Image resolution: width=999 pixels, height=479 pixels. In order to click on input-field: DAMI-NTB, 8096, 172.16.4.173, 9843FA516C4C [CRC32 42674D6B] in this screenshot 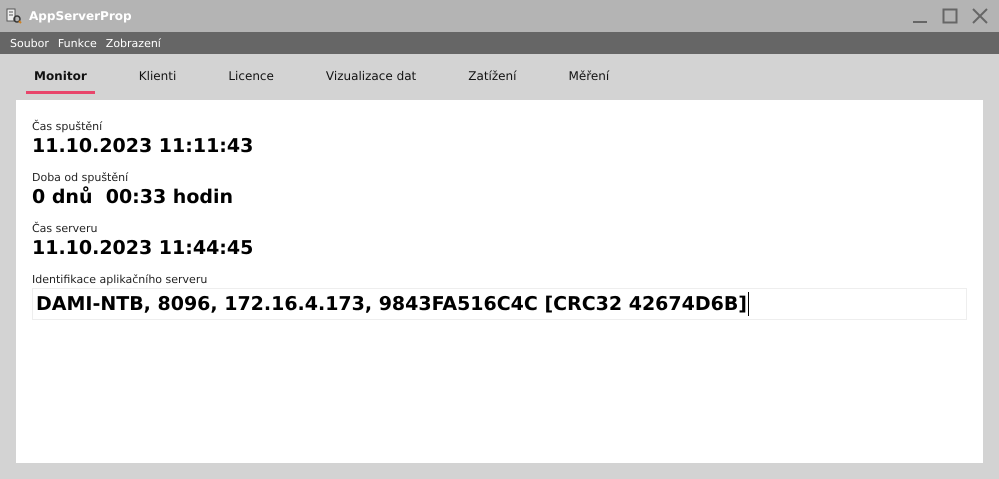, I will do `click(499, 304)`.